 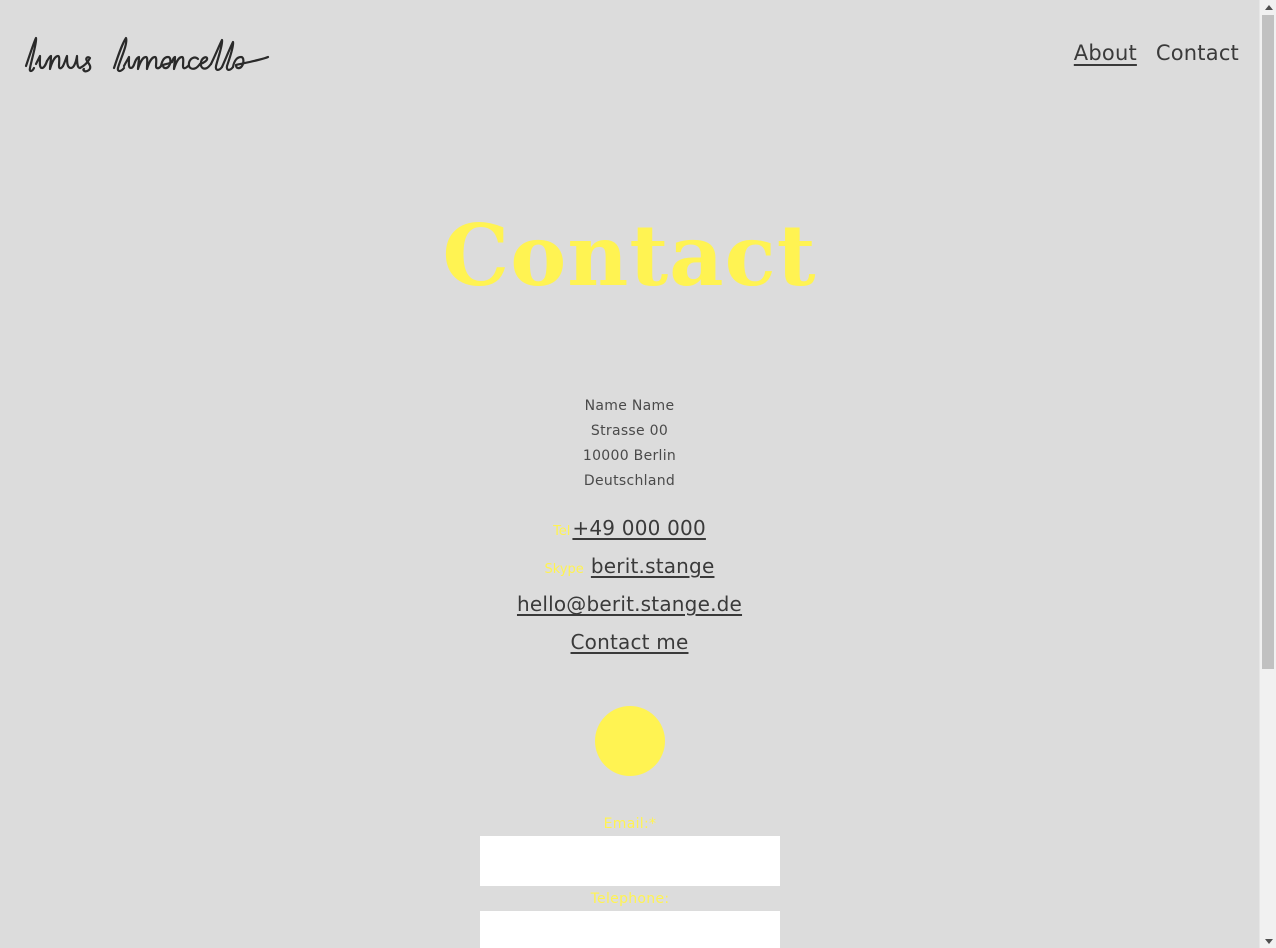 I want to click on logo-signature-icon, so click(x=147, y=54).